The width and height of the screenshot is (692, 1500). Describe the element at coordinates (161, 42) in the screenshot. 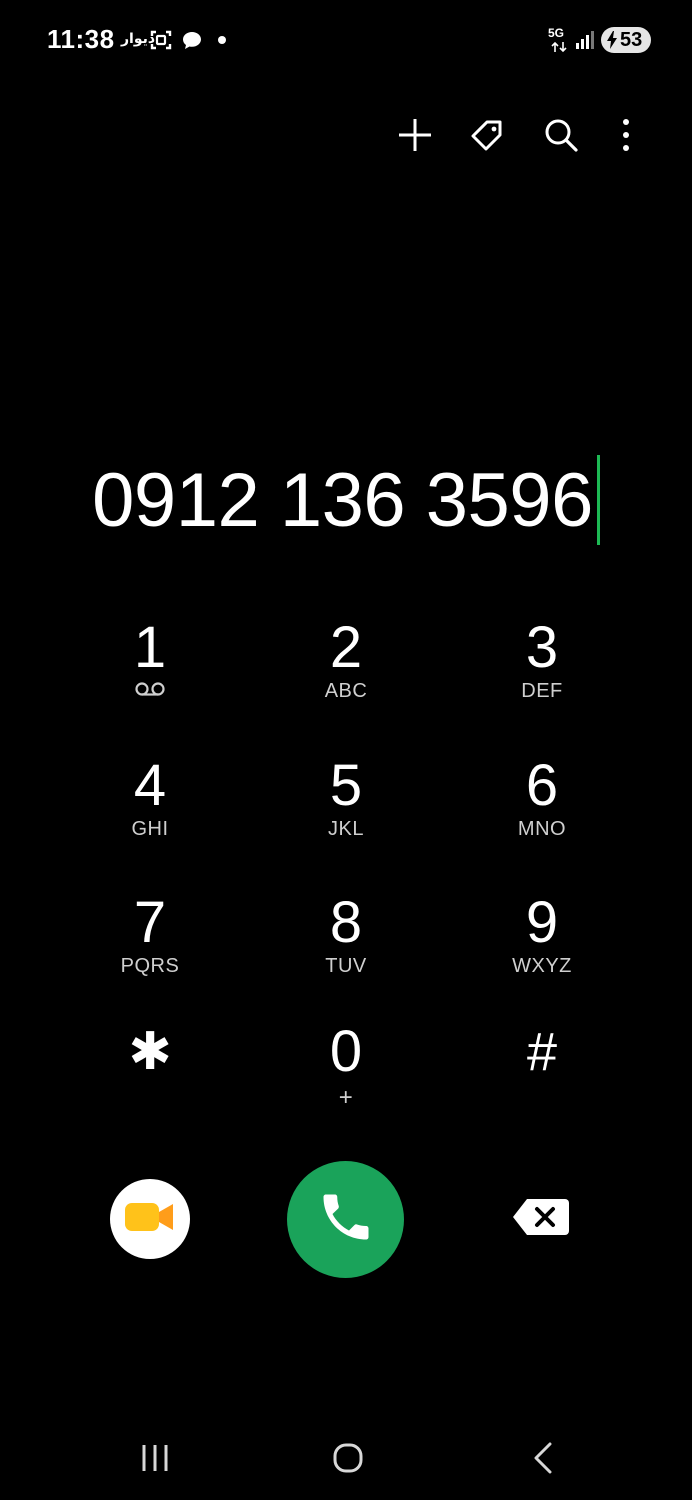

I see `screenshot-icon` at that location.